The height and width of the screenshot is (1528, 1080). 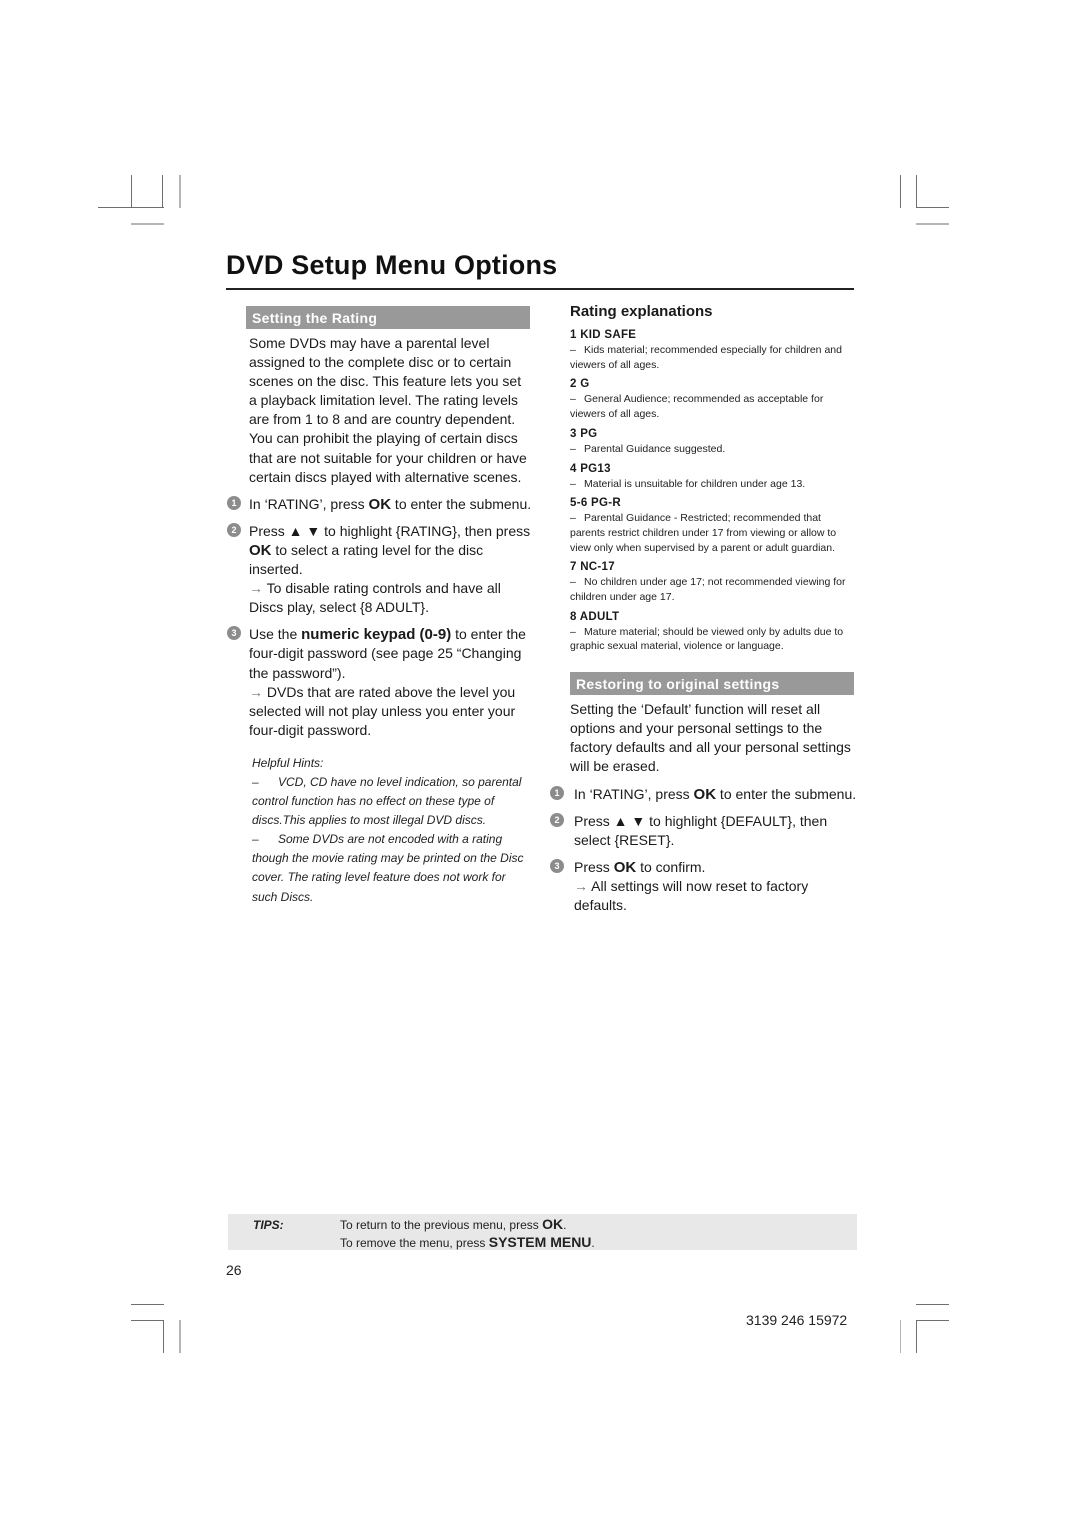 I want to click on step-text: to enter the submenu., so click(x=461, y=503).